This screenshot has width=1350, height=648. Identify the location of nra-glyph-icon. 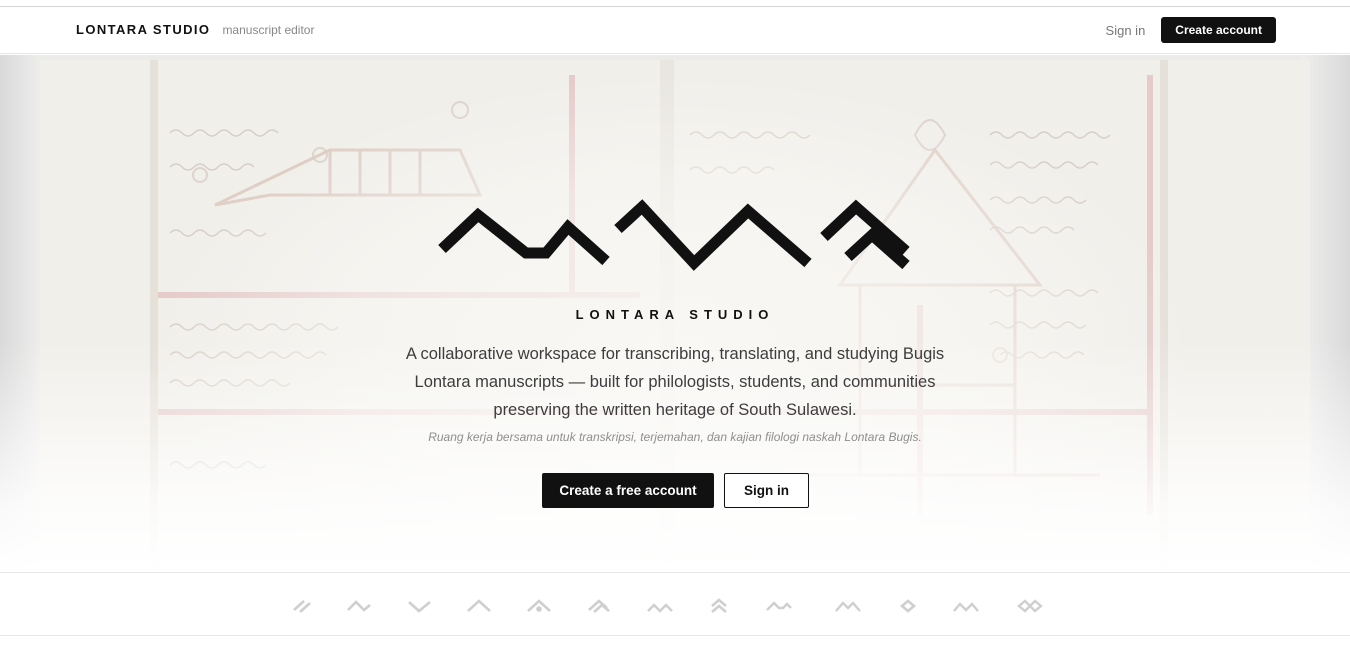
(966, 606).